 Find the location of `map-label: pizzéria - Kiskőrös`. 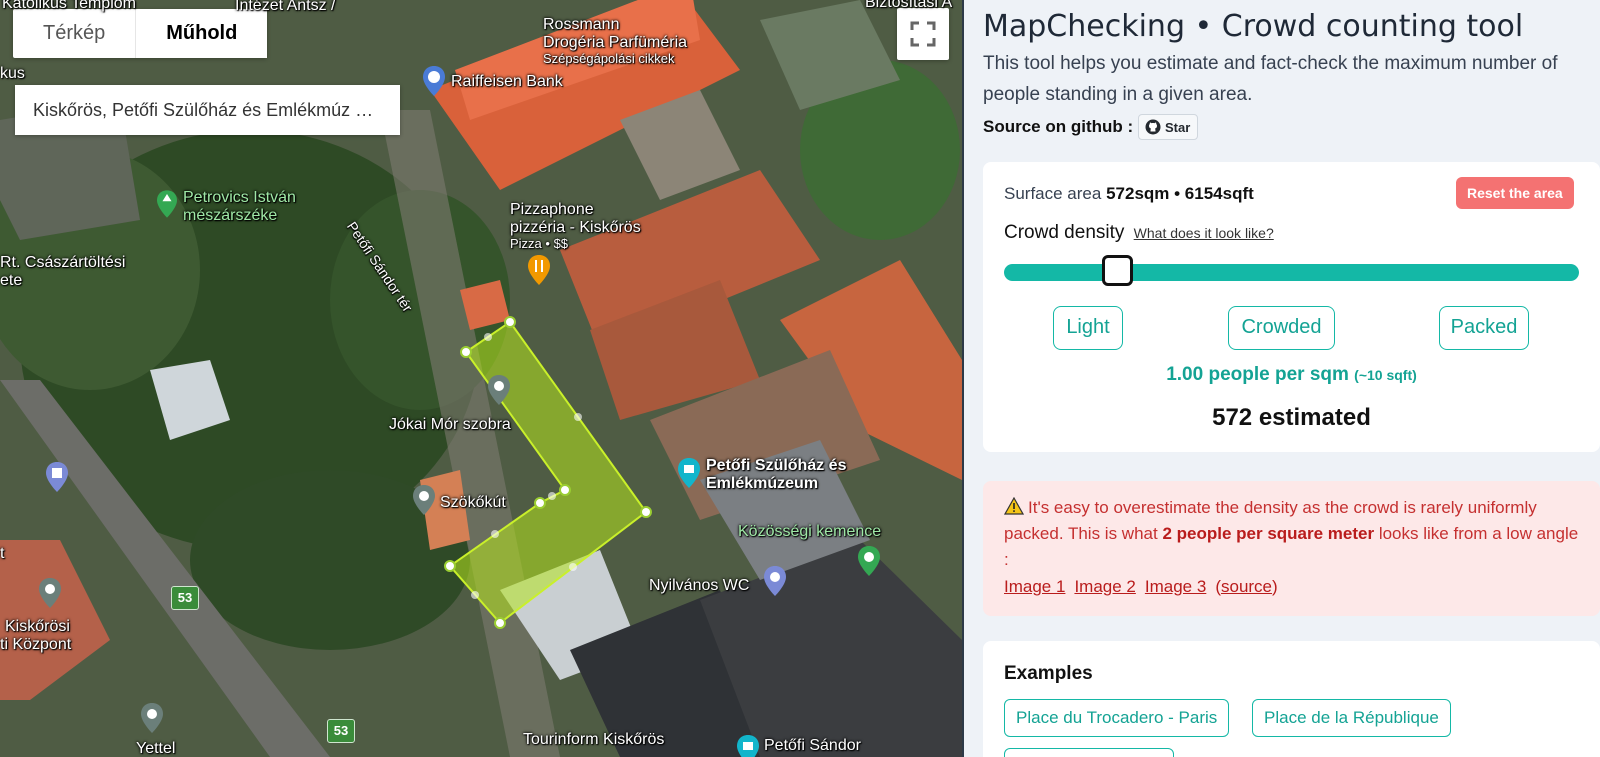

map-label: pizzéria - Kiskőrös is located at coordinates (575, 227).